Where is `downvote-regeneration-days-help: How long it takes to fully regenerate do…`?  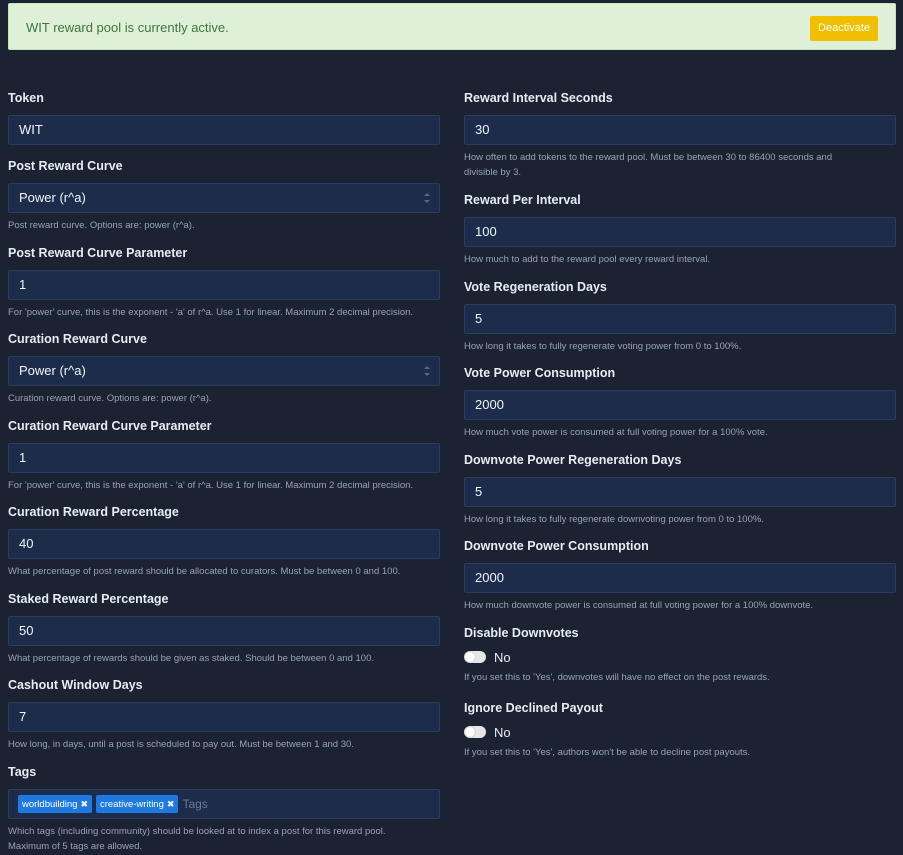
downvote-regeneration-days-help: How long it takes to fully regenerate do… is located at coordinates (614, 519).